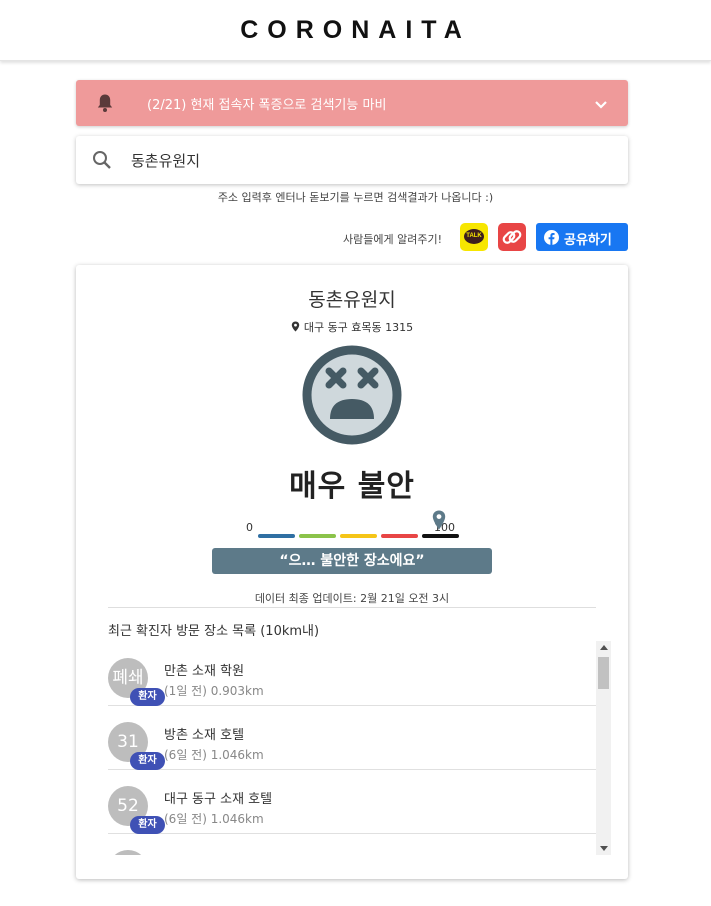 The height and width of the screenshot is (906, 711). I want to click on gauge-marker-icon, so click(439, 522).